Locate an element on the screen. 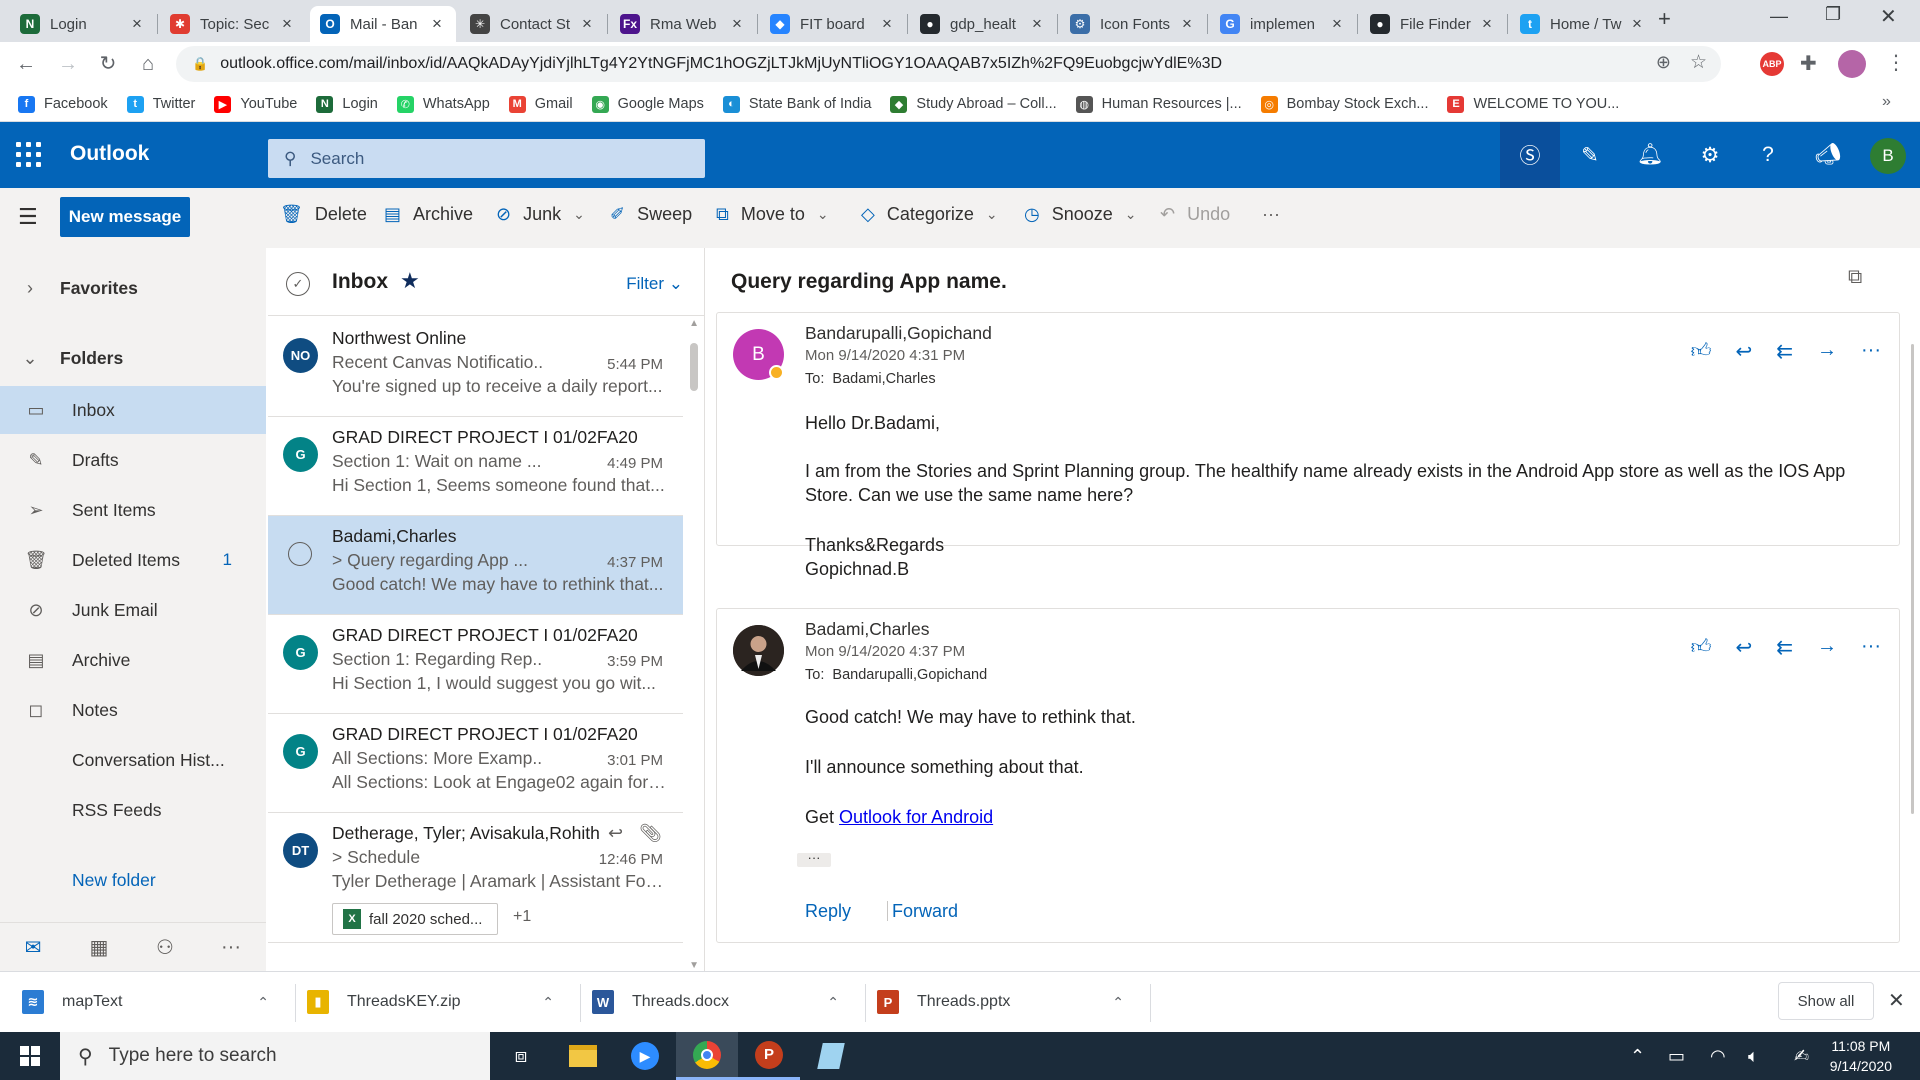 The height and width of the screenshot is (1080, 1920). app-launcher-icon is located at coordinates (29, 155).